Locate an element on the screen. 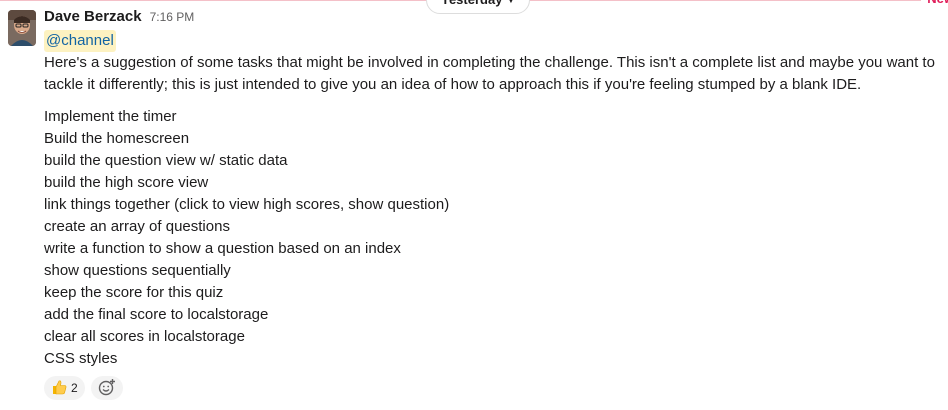 This screenshot has width=948, height=410. avatar is located at coordinates (22, 28).